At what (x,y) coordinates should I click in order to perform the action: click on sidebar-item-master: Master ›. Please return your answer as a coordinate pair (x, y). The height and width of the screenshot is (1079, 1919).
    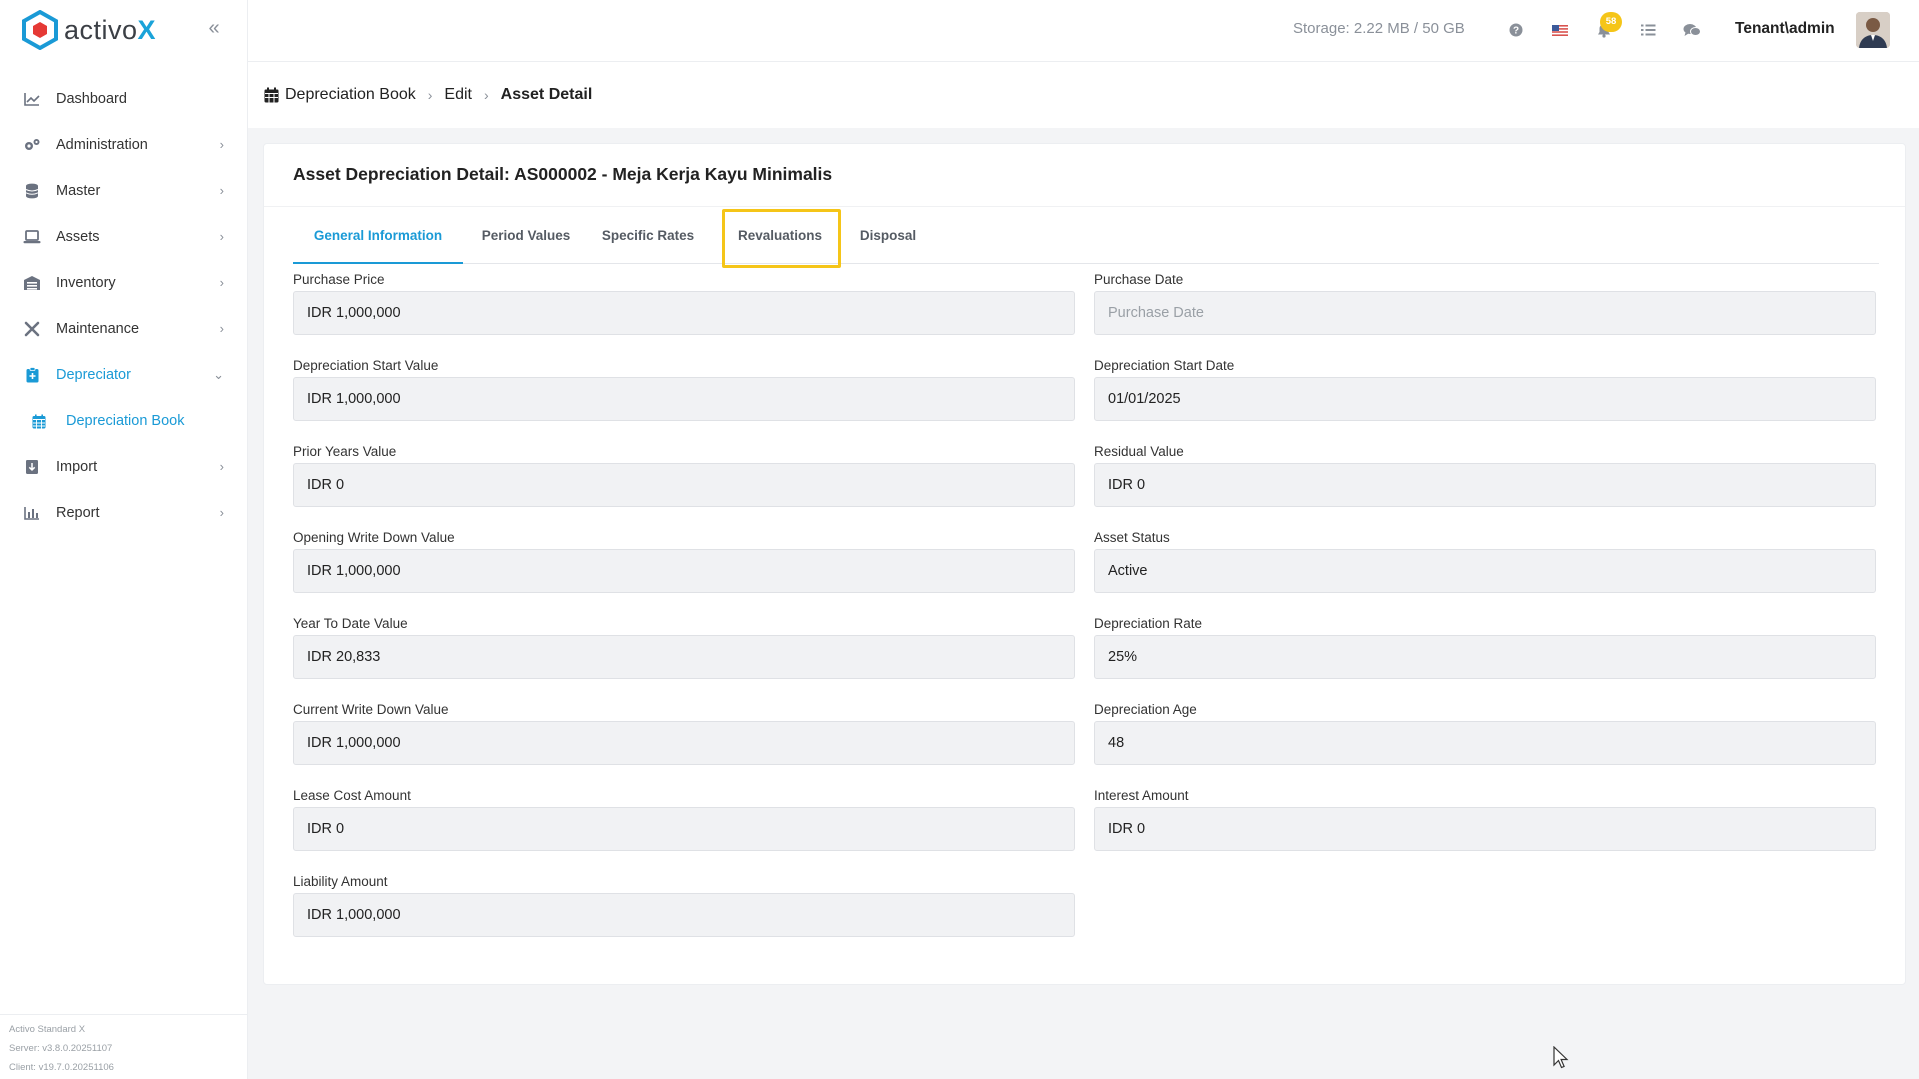
    Looking at the image, I should click on (124, 191).